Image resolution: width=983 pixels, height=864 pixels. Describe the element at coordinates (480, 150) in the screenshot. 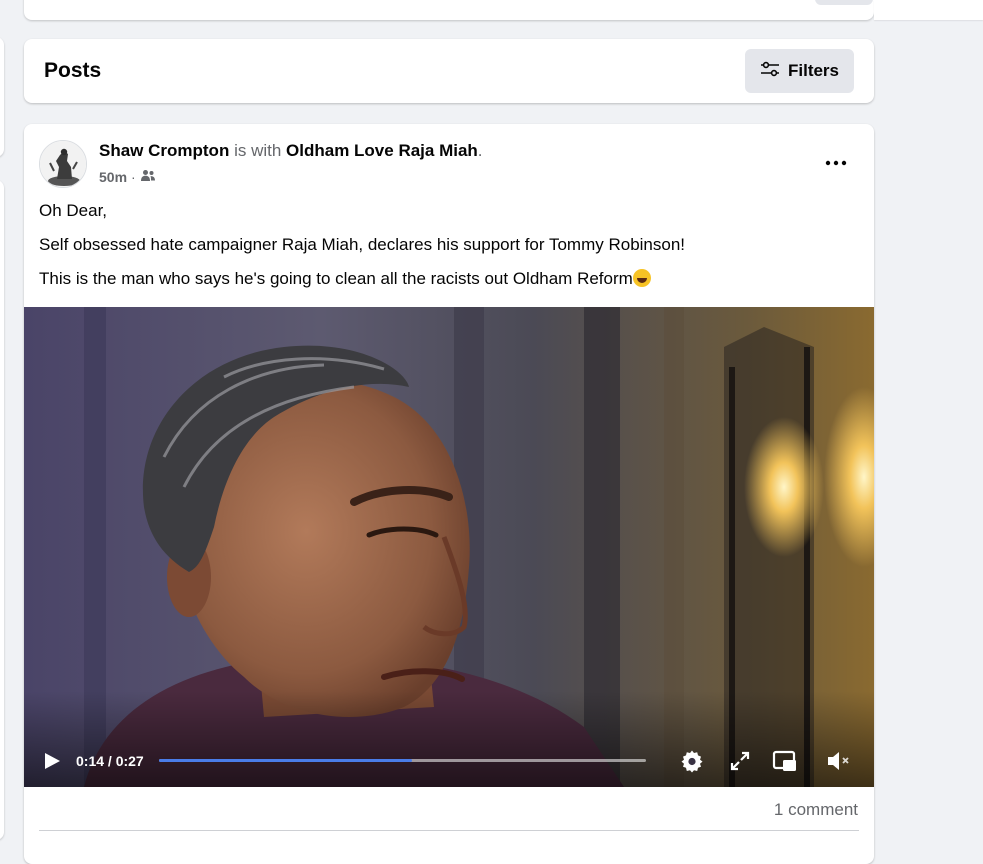

I see `tagged-suffix: .` at that location.